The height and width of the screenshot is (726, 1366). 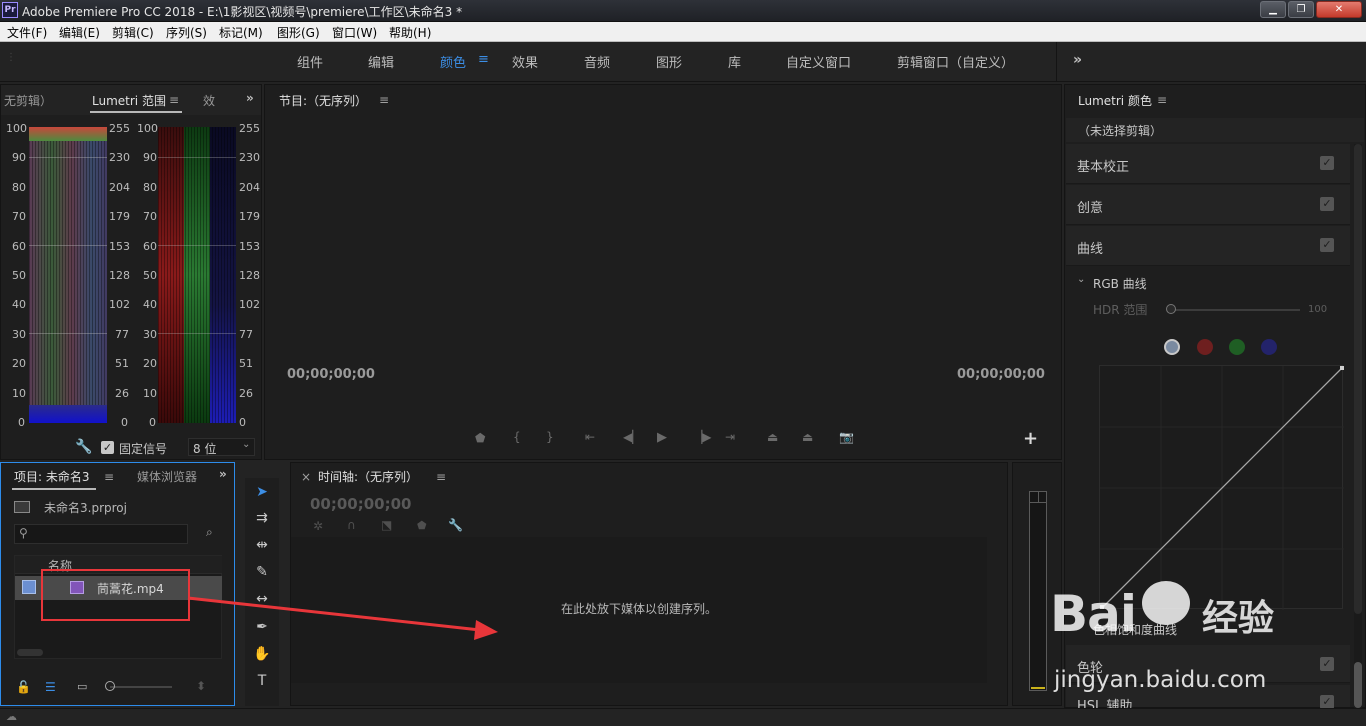 I want to click on ripple-edit-tool-icon: ⇹, so click(x=262, y=545).